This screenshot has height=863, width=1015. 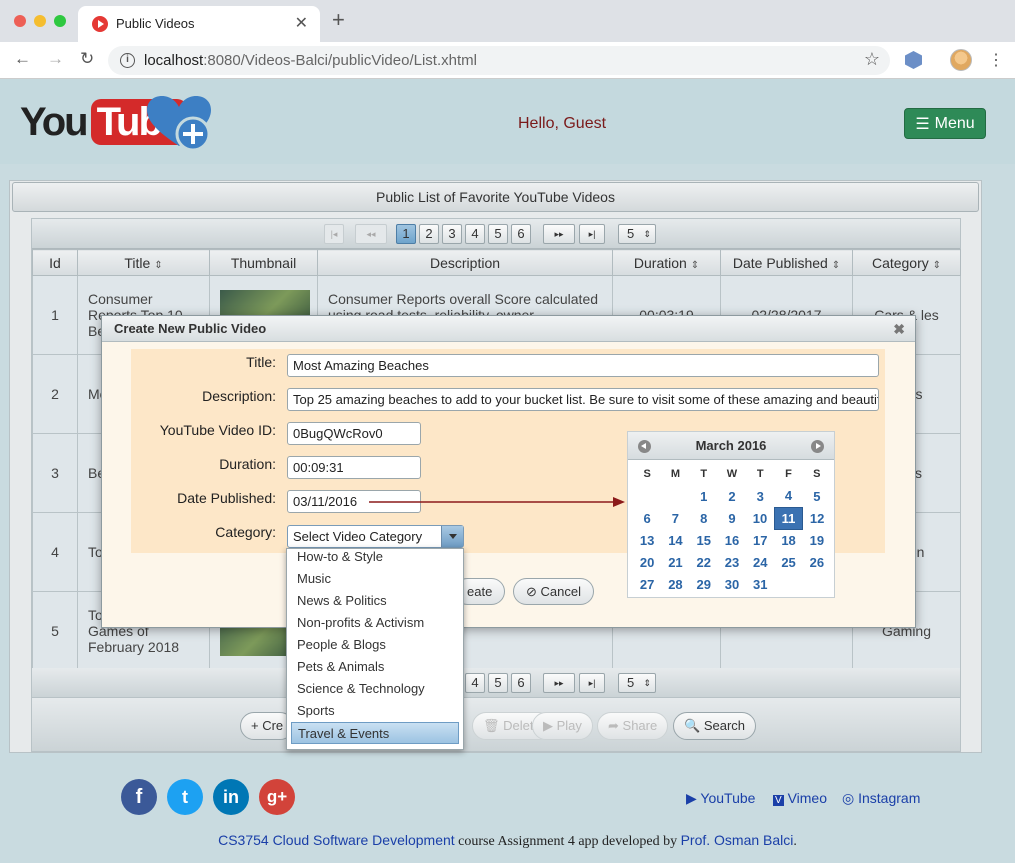 I want to click on calendar-day: 21, so click(x=675, y=562).